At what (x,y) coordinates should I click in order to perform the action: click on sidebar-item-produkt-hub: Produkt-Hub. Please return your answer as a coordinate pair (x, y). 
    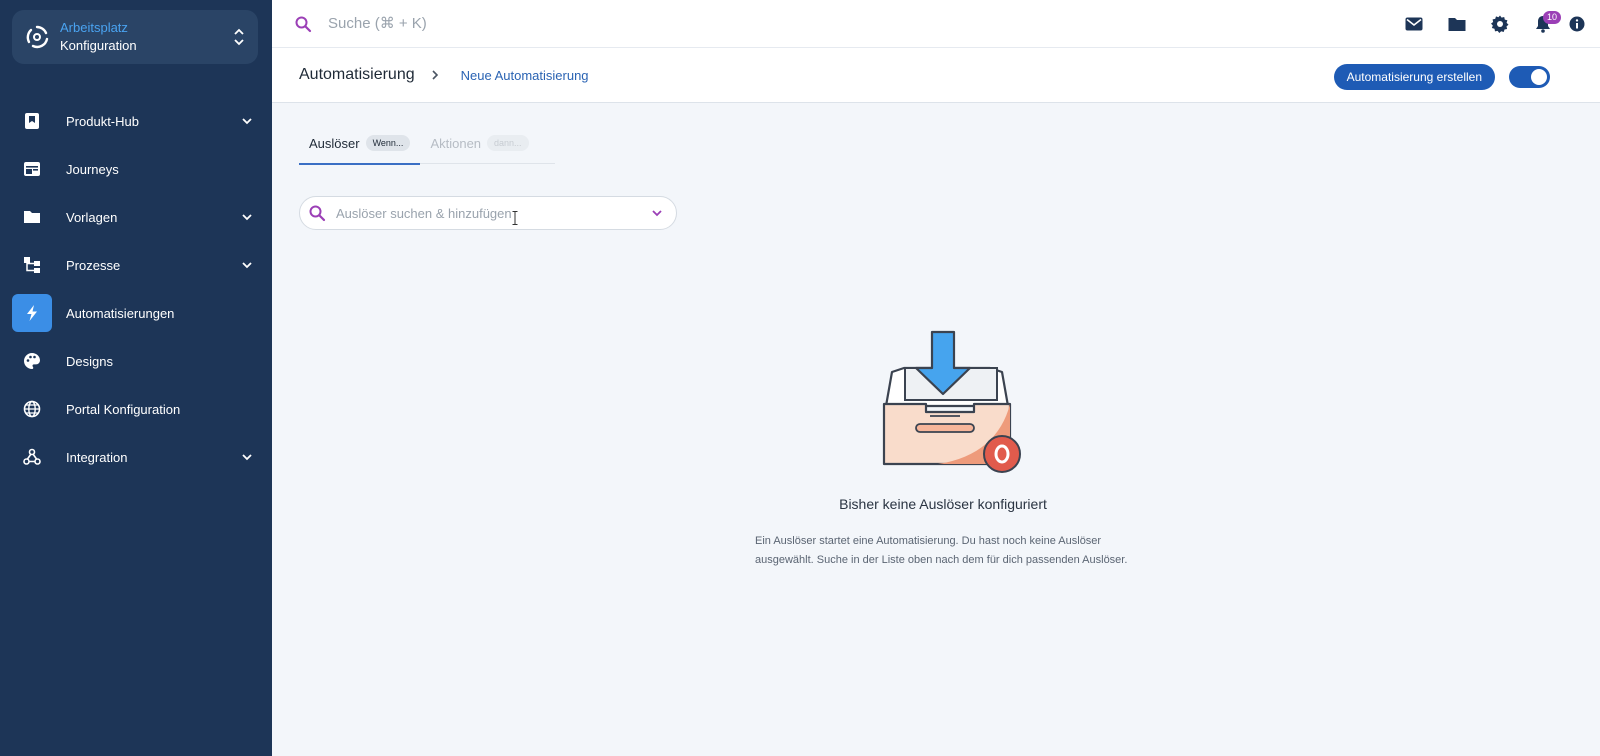
    Looking at the image, I should click on (136, 121).